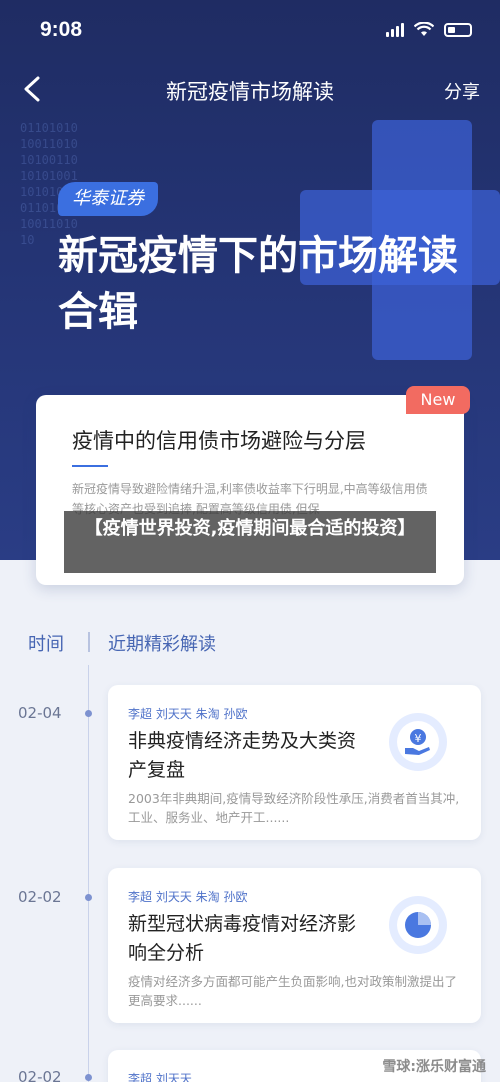 Image resolution: width=500 pixels, height=1082 pixels. What do you see at coordinates (160, 1077) in the screenshot?
I see `article-authors: 李超 刘天天` at bounding box center [160, 1077].